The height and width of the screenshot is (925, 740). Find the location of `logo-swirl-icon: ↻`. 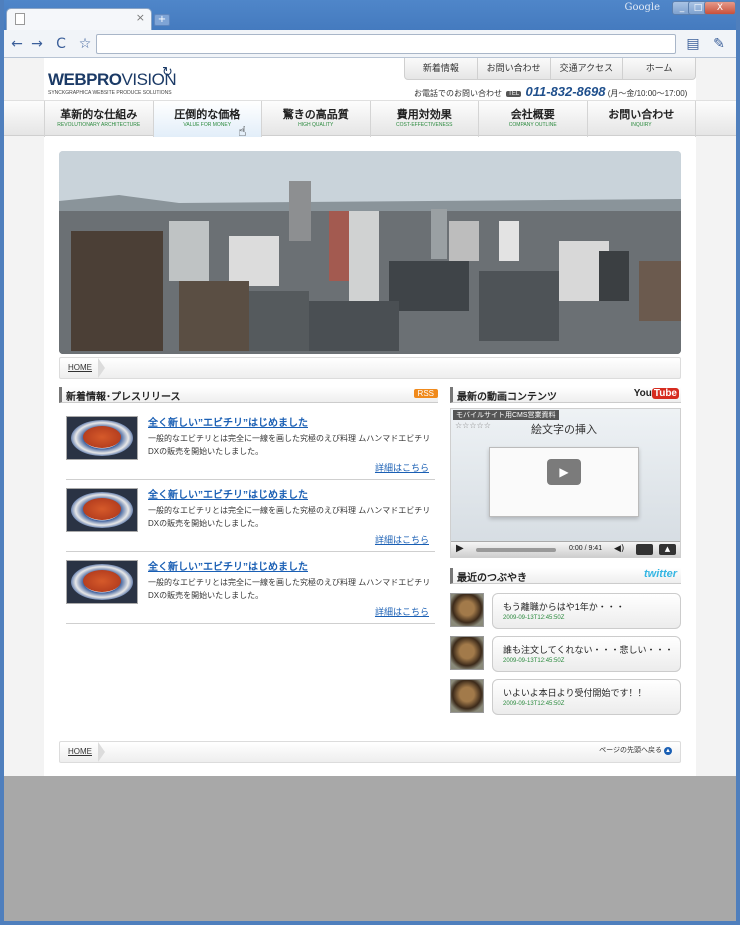

logo-swirl-icon: ↻ is located at coordinates (167, 72).